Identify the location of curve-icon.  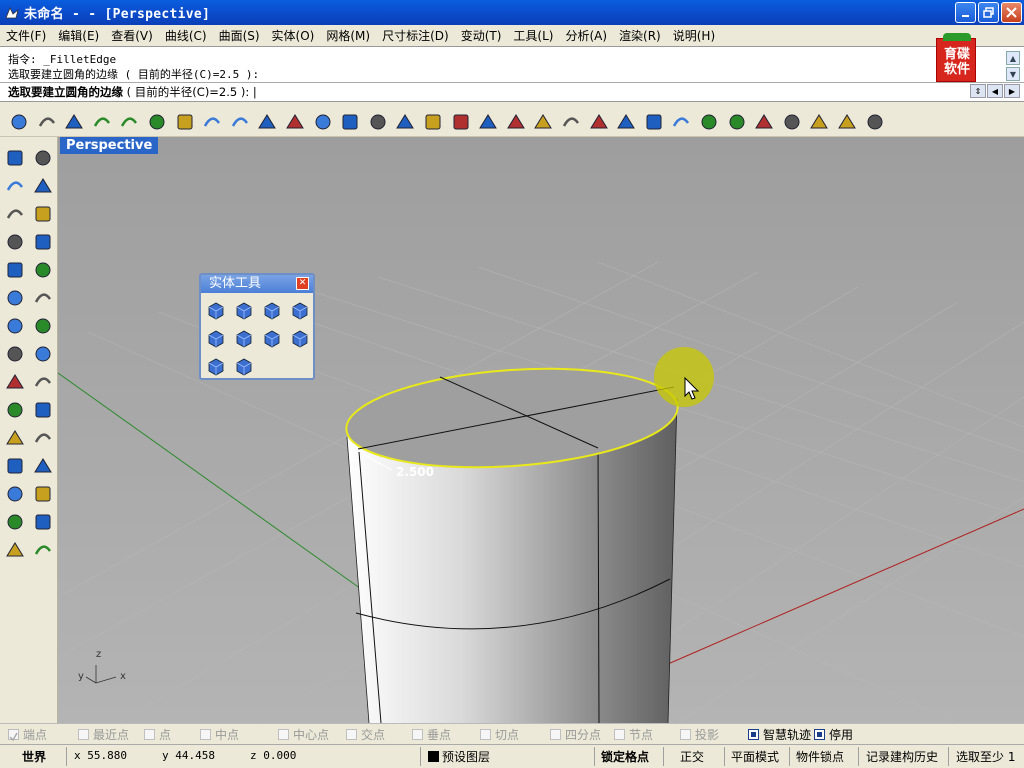
(43, 186).